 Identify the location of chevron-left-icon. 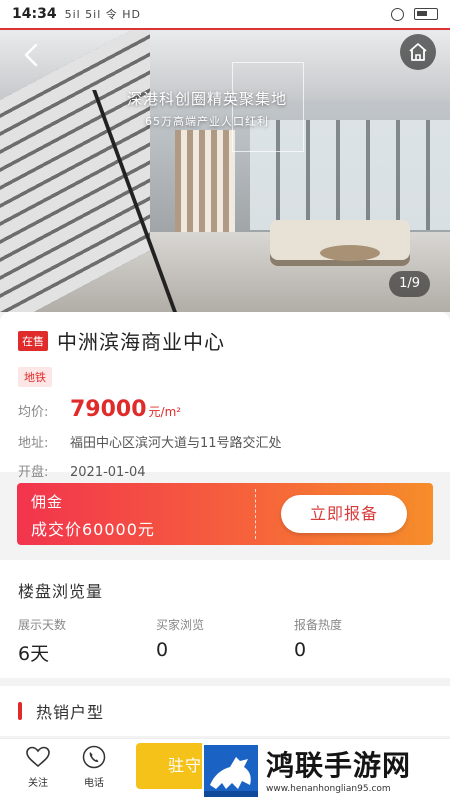
(31, 55).